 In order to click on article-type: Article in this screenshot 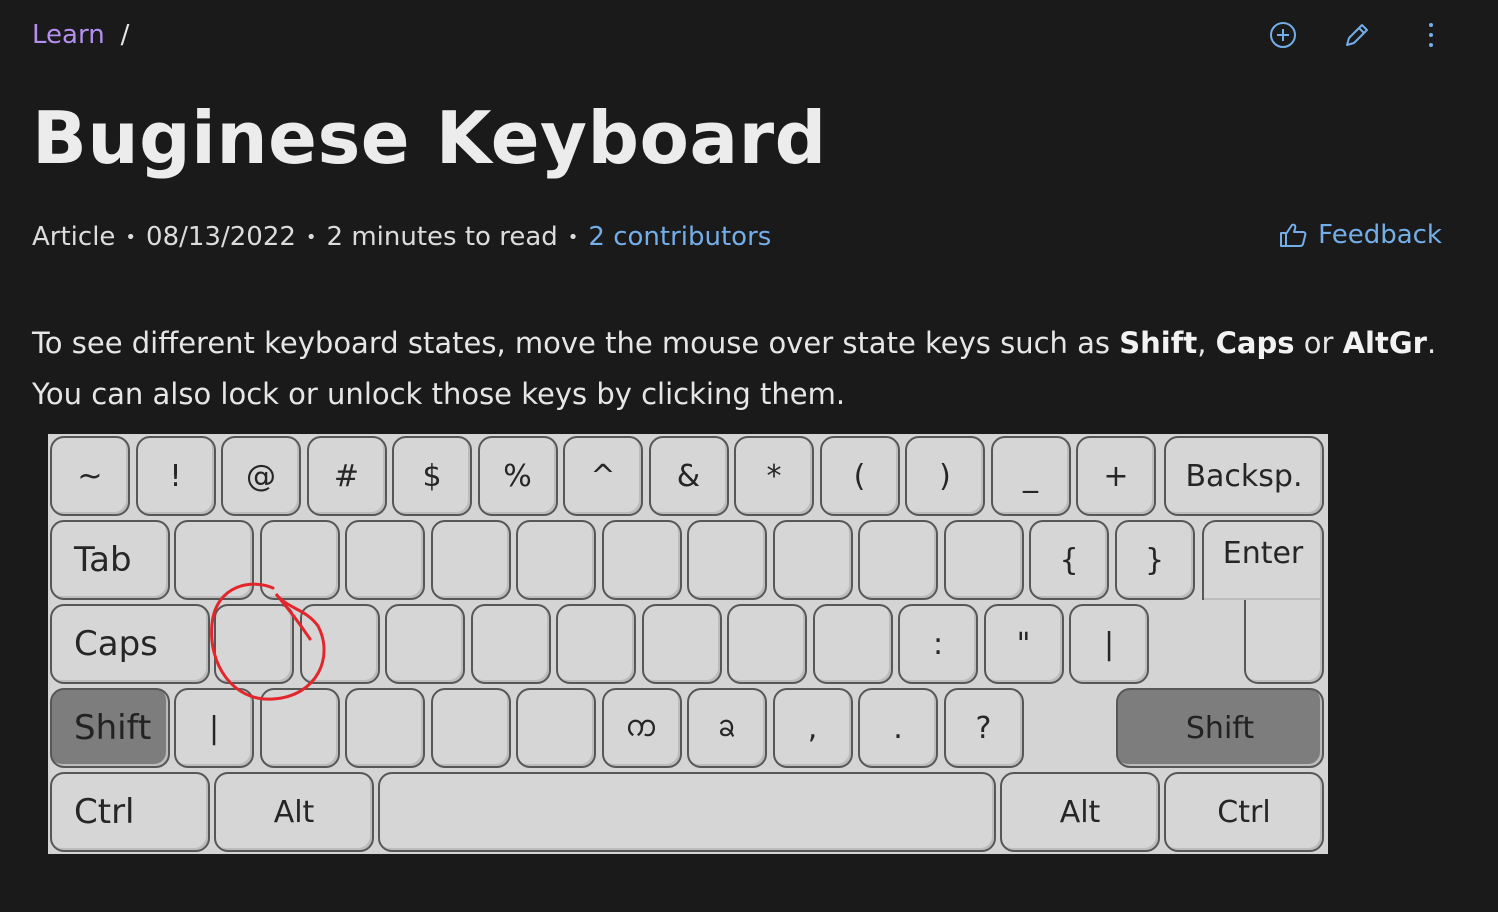, I will do `click(74, 237)`.